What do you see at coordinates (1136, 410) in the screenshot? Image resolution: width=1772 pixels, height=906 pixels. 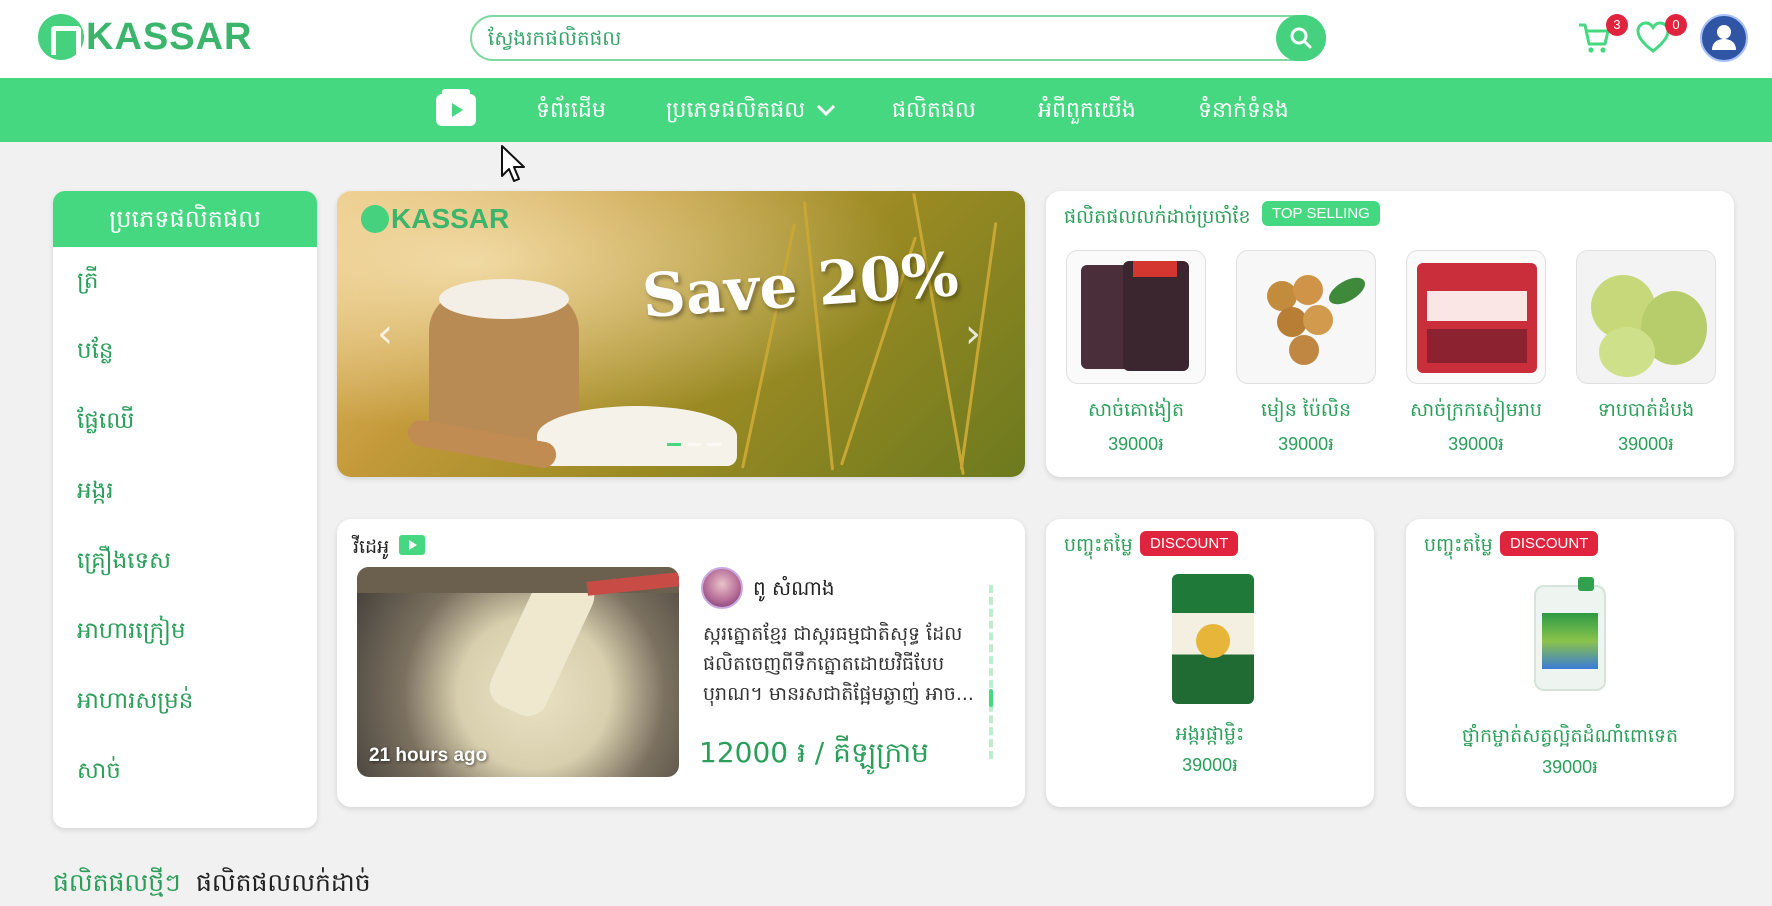 I see `product-name: សាច់គោងៀត` at bounding box center [1136, 410].